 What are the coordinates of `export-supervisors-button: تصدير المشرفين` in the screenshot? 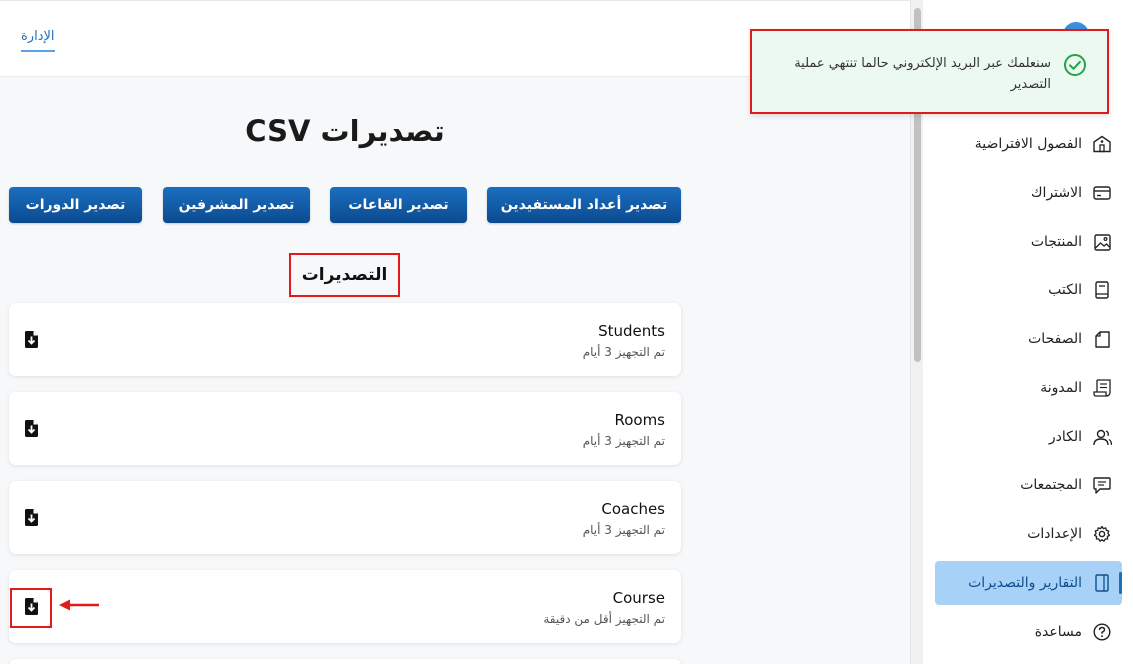 It's located at (236, 205).